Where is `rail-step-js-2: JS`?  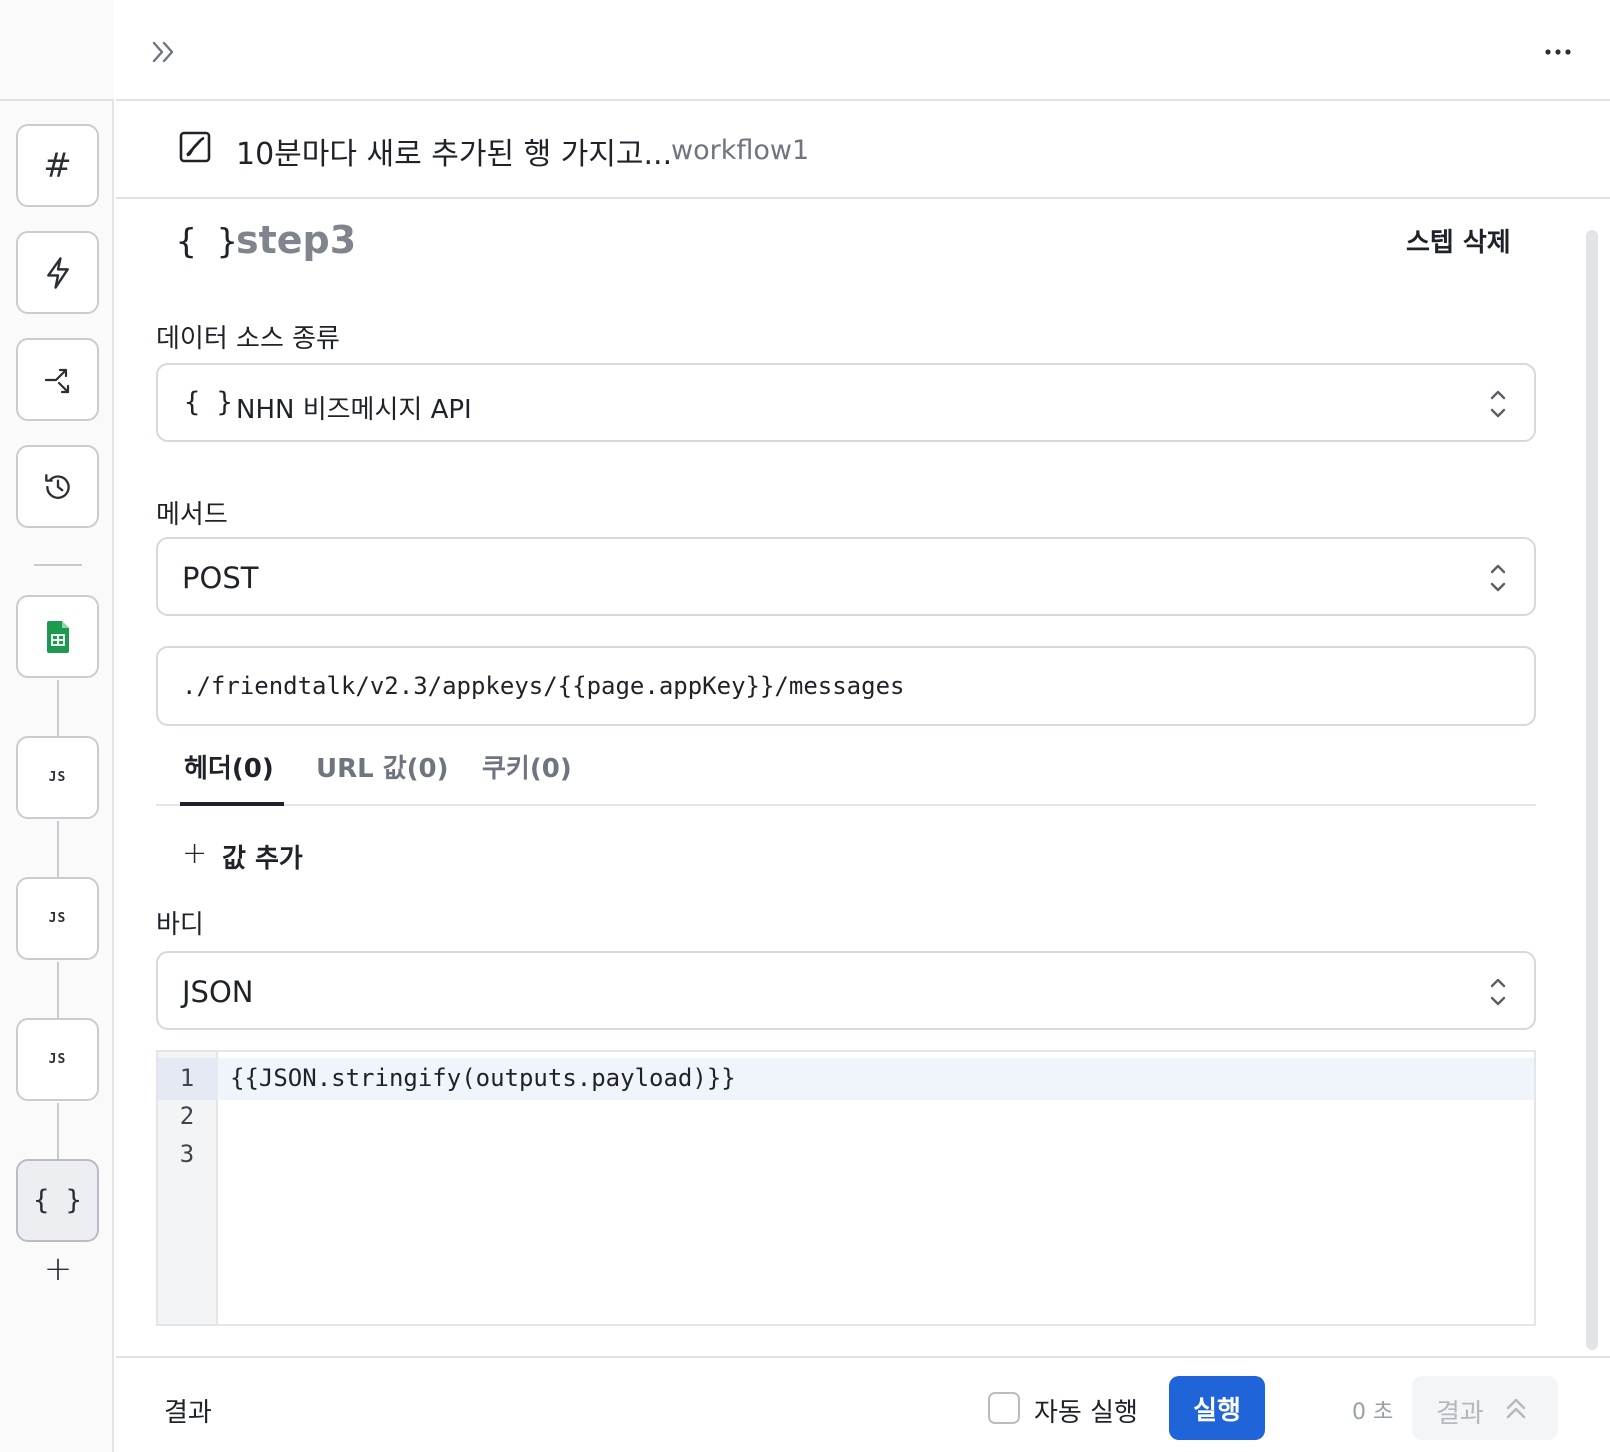
rail-step-js-2: JS is located at coordinates (57, 918).